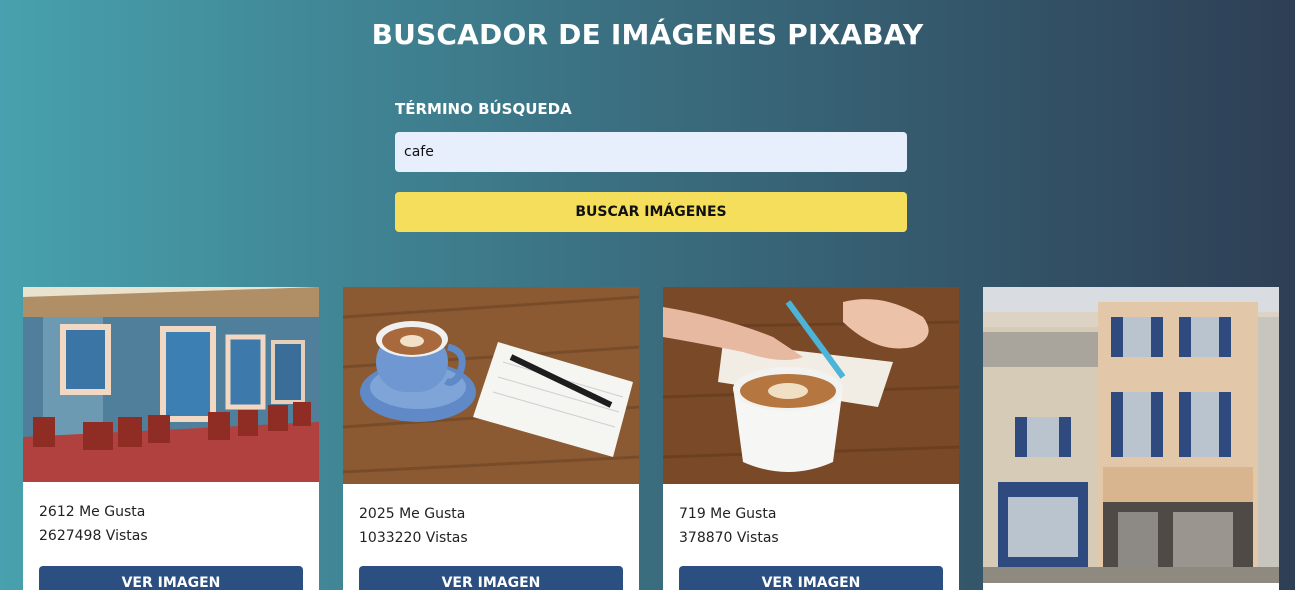 This screenshot has height=590, width=1295. I want to click on search-images-button: BUSCAR IMÁGENES, so click(651, 212).